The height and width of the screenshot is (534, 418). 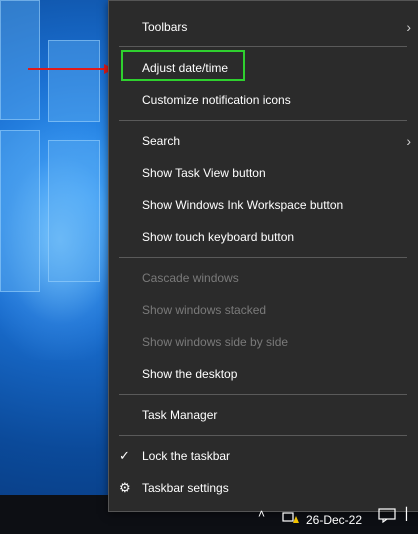 I want to click on notification-icon, so click(x=387, y=514).